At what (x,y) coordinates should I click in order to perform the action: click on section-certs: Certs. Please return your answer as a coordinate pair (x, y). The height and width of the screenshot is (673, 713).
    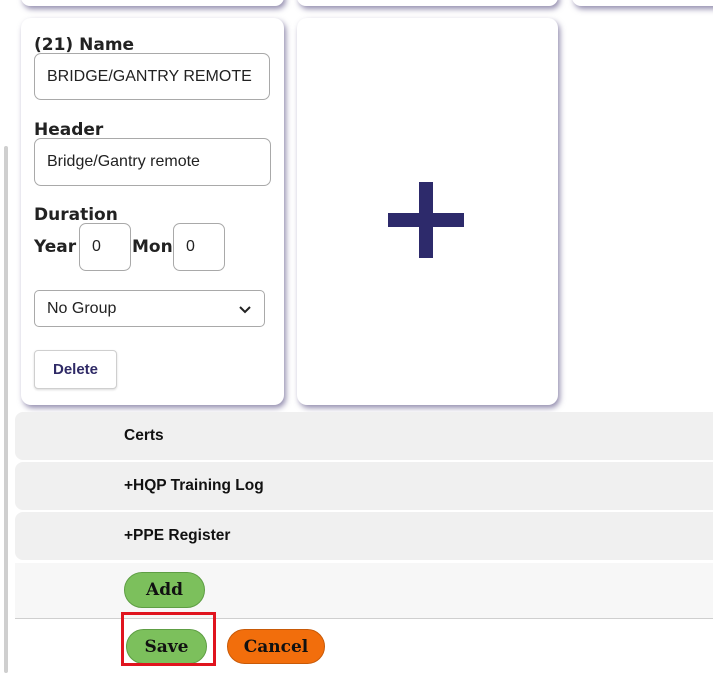
    Looking at the image, I should click on (364, 436).